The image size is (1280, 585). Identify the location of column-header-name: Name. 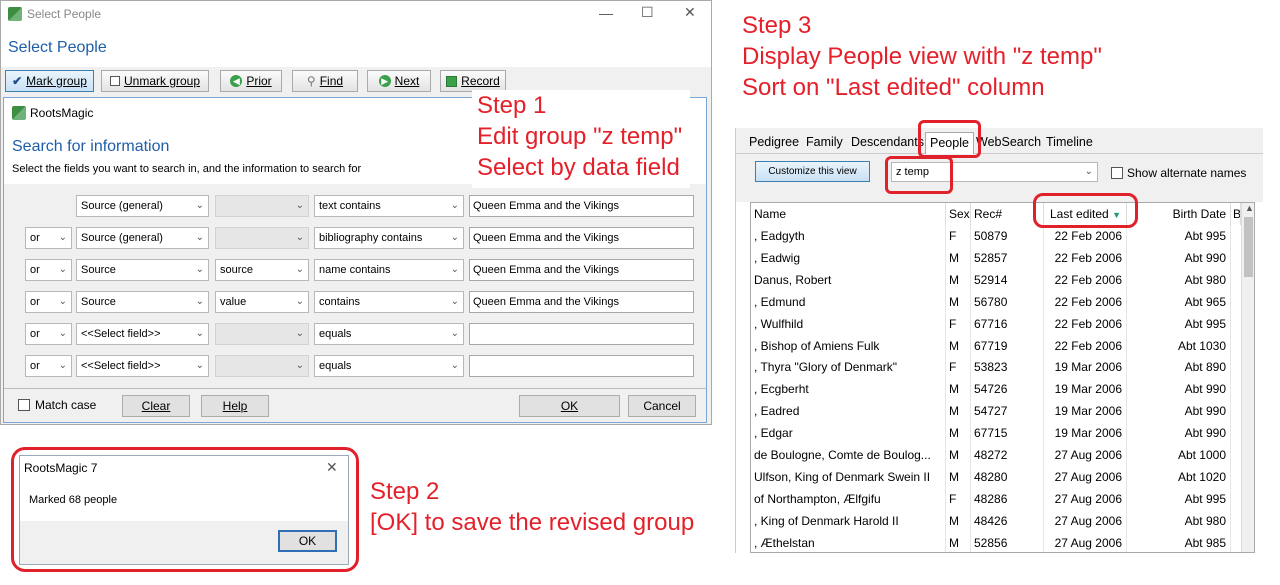
(848, 214).